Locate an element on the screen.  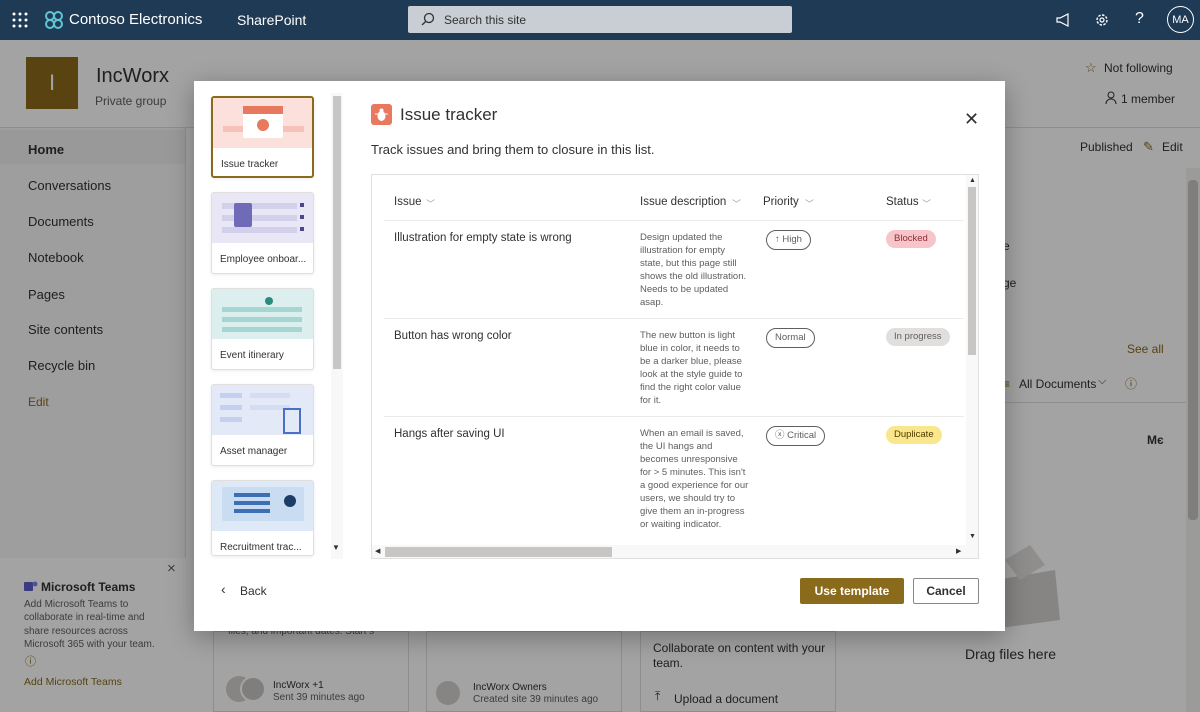
scroll-up-arrow-icon: ▲ is located at coordinates (972, 180).